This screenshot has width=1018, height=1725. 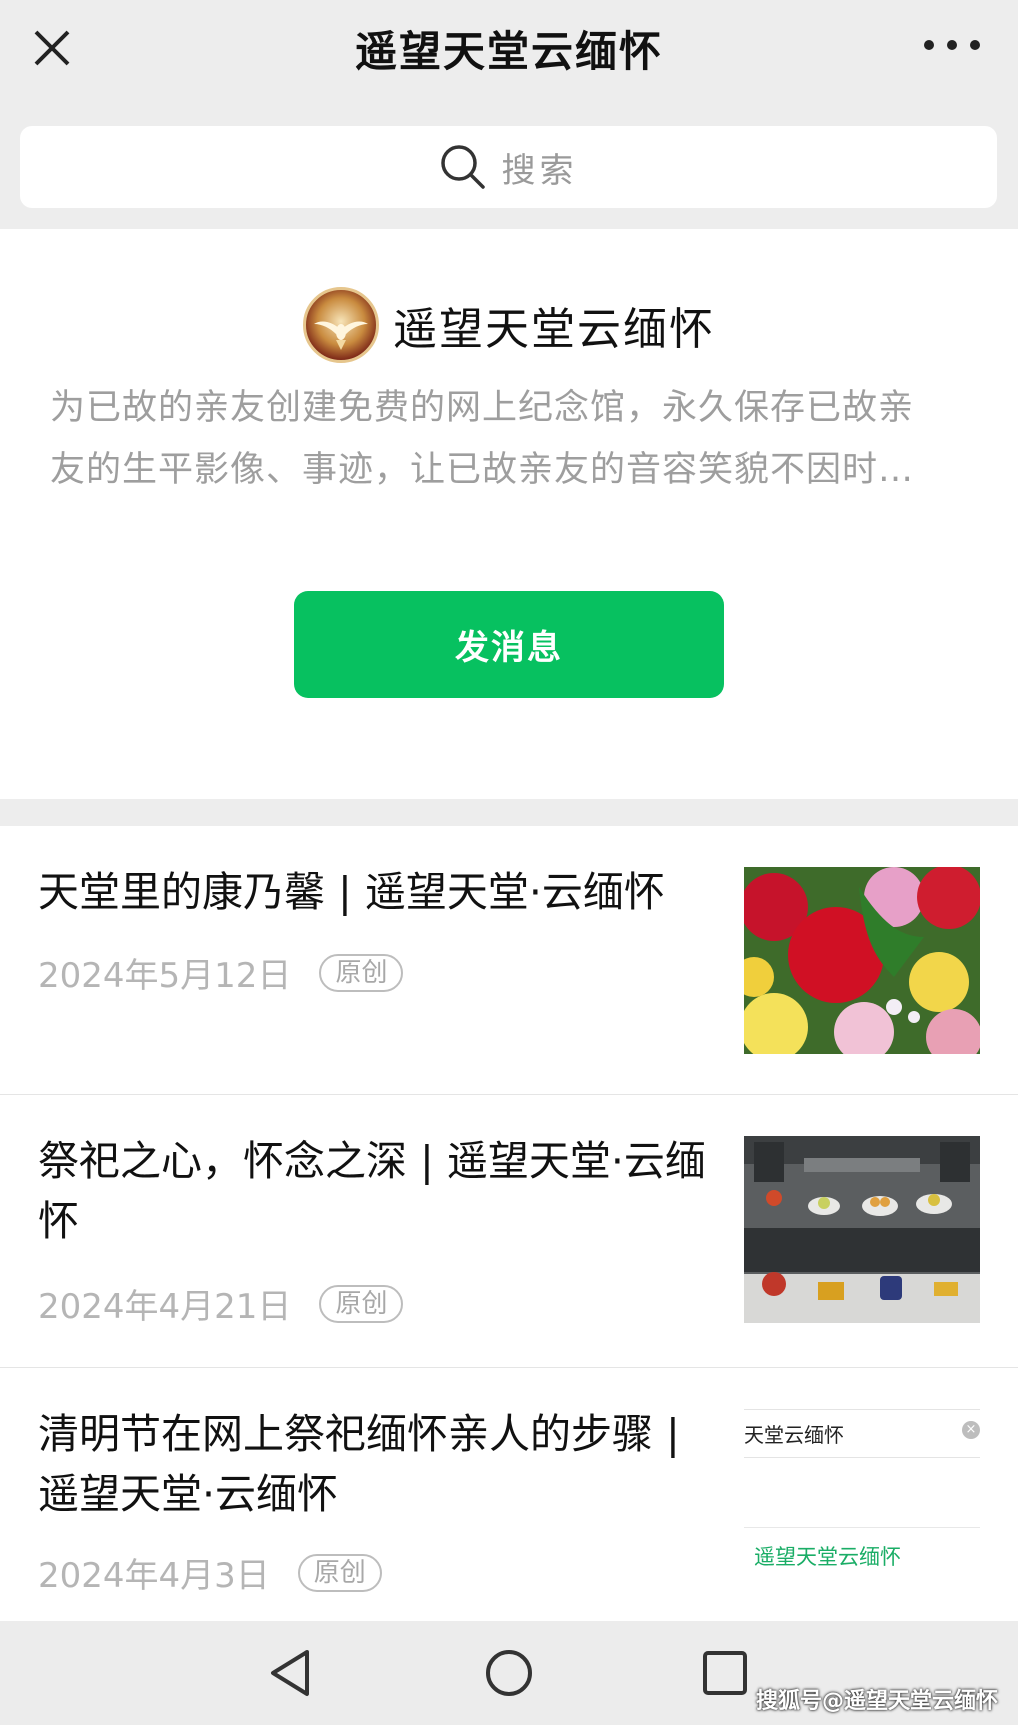 I want to click on description-line: 为已故的亲友创建免费的网上纪念馆，永久保存已故亲, so click(x=482, y=408).